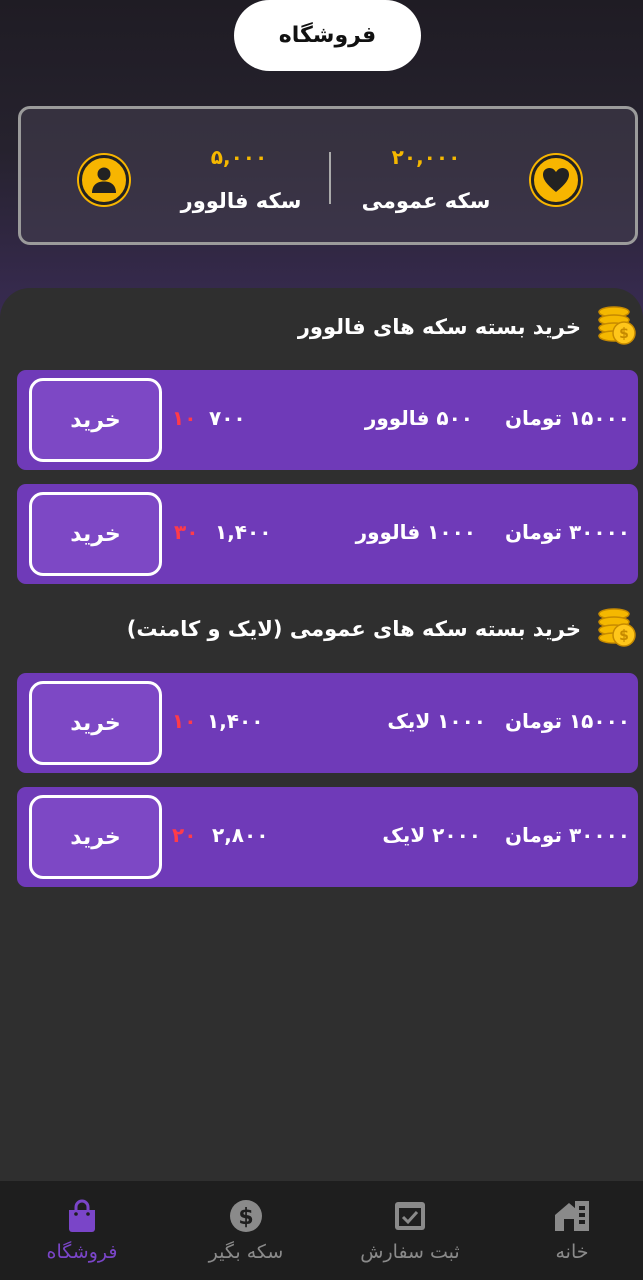  Describe the element at coordinates (572, 1252) in the screenshot. I see `nav-label-home: خانه` at that location.